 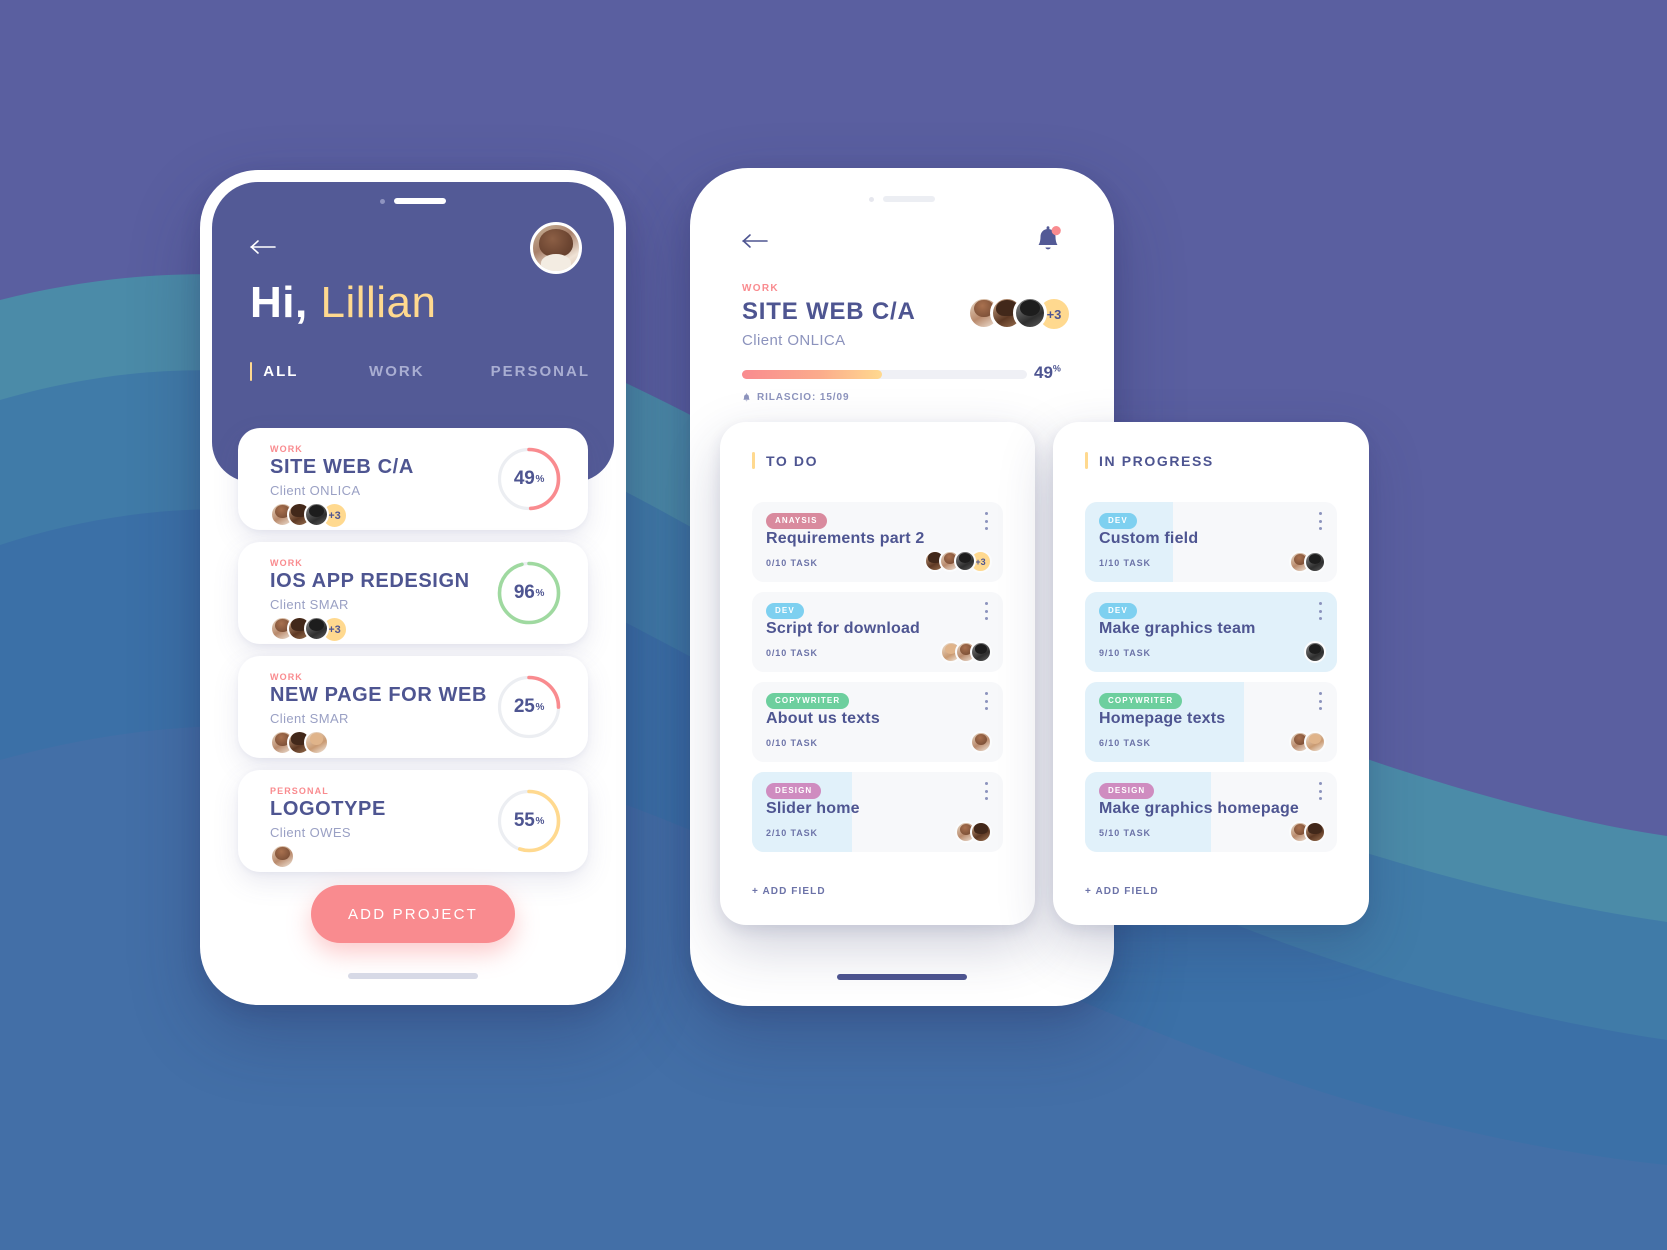 What do you see at coordinates (746, 396) in the screenshot?
I see `bell-small-icon` at bounding box center [746, 396].